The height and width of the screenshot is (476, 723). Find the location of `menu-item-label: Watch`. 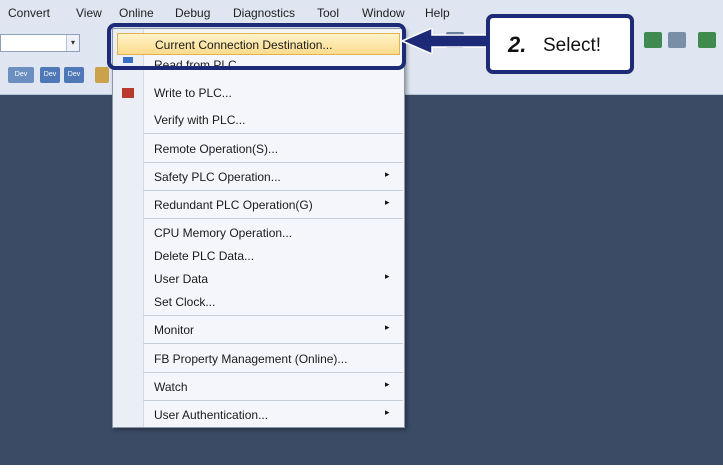

menu-item-label: Watch is located at coordinates (171, 387).